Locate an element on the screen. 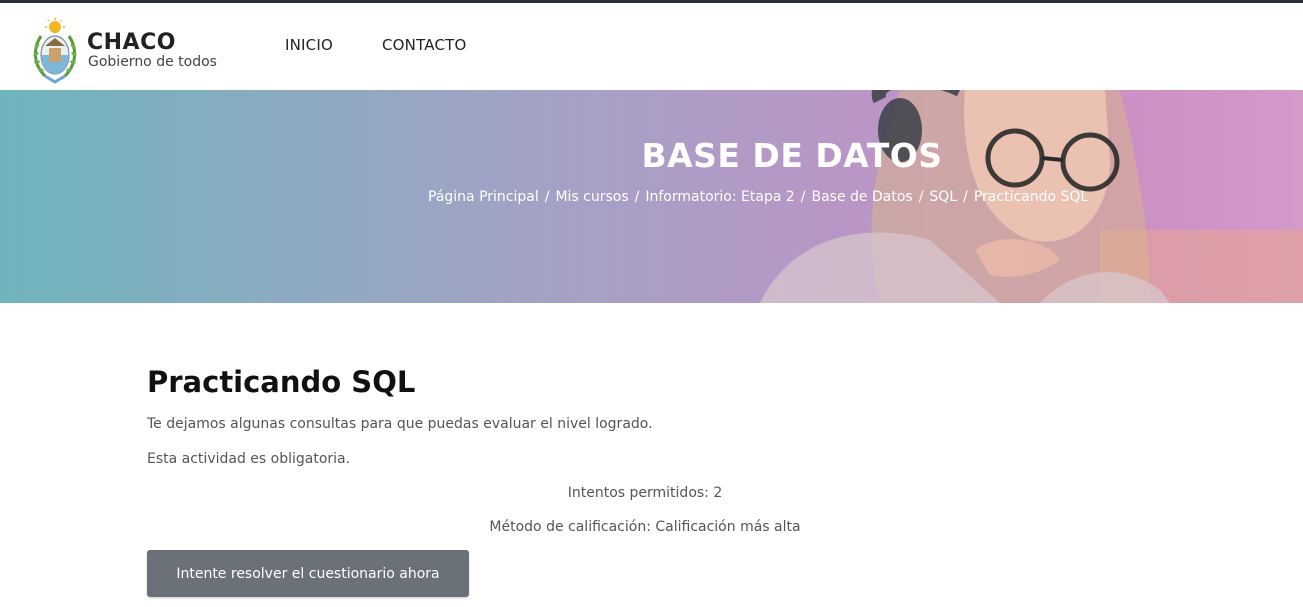 This screenshot has width=1303, height=607. site-header: CHACO Gobierno de todos INICIO CONTACTO is located at coordinates (651, 46).